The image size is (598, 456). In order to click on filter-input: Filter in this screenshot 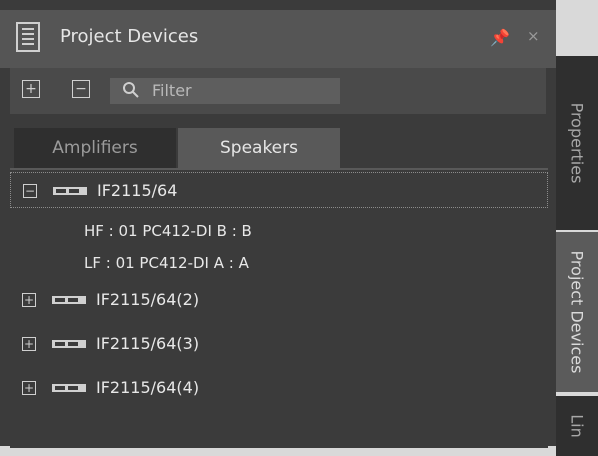, I will do `click(225, 91)`.